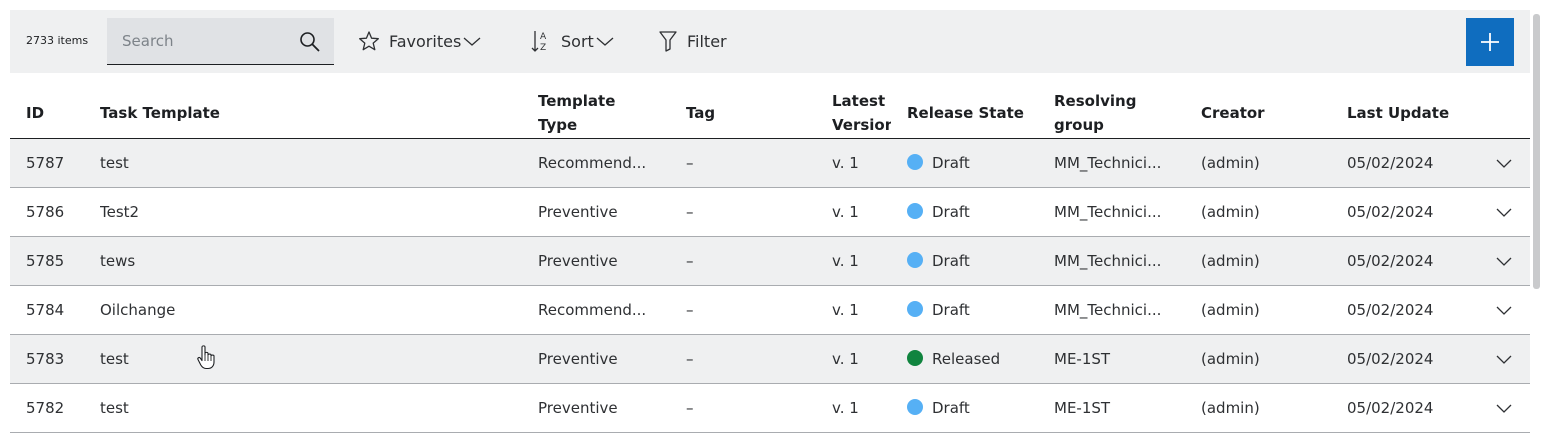 This screenshot has height=436, width=1541. I want to click on status-label: Released, so click(966, 359).